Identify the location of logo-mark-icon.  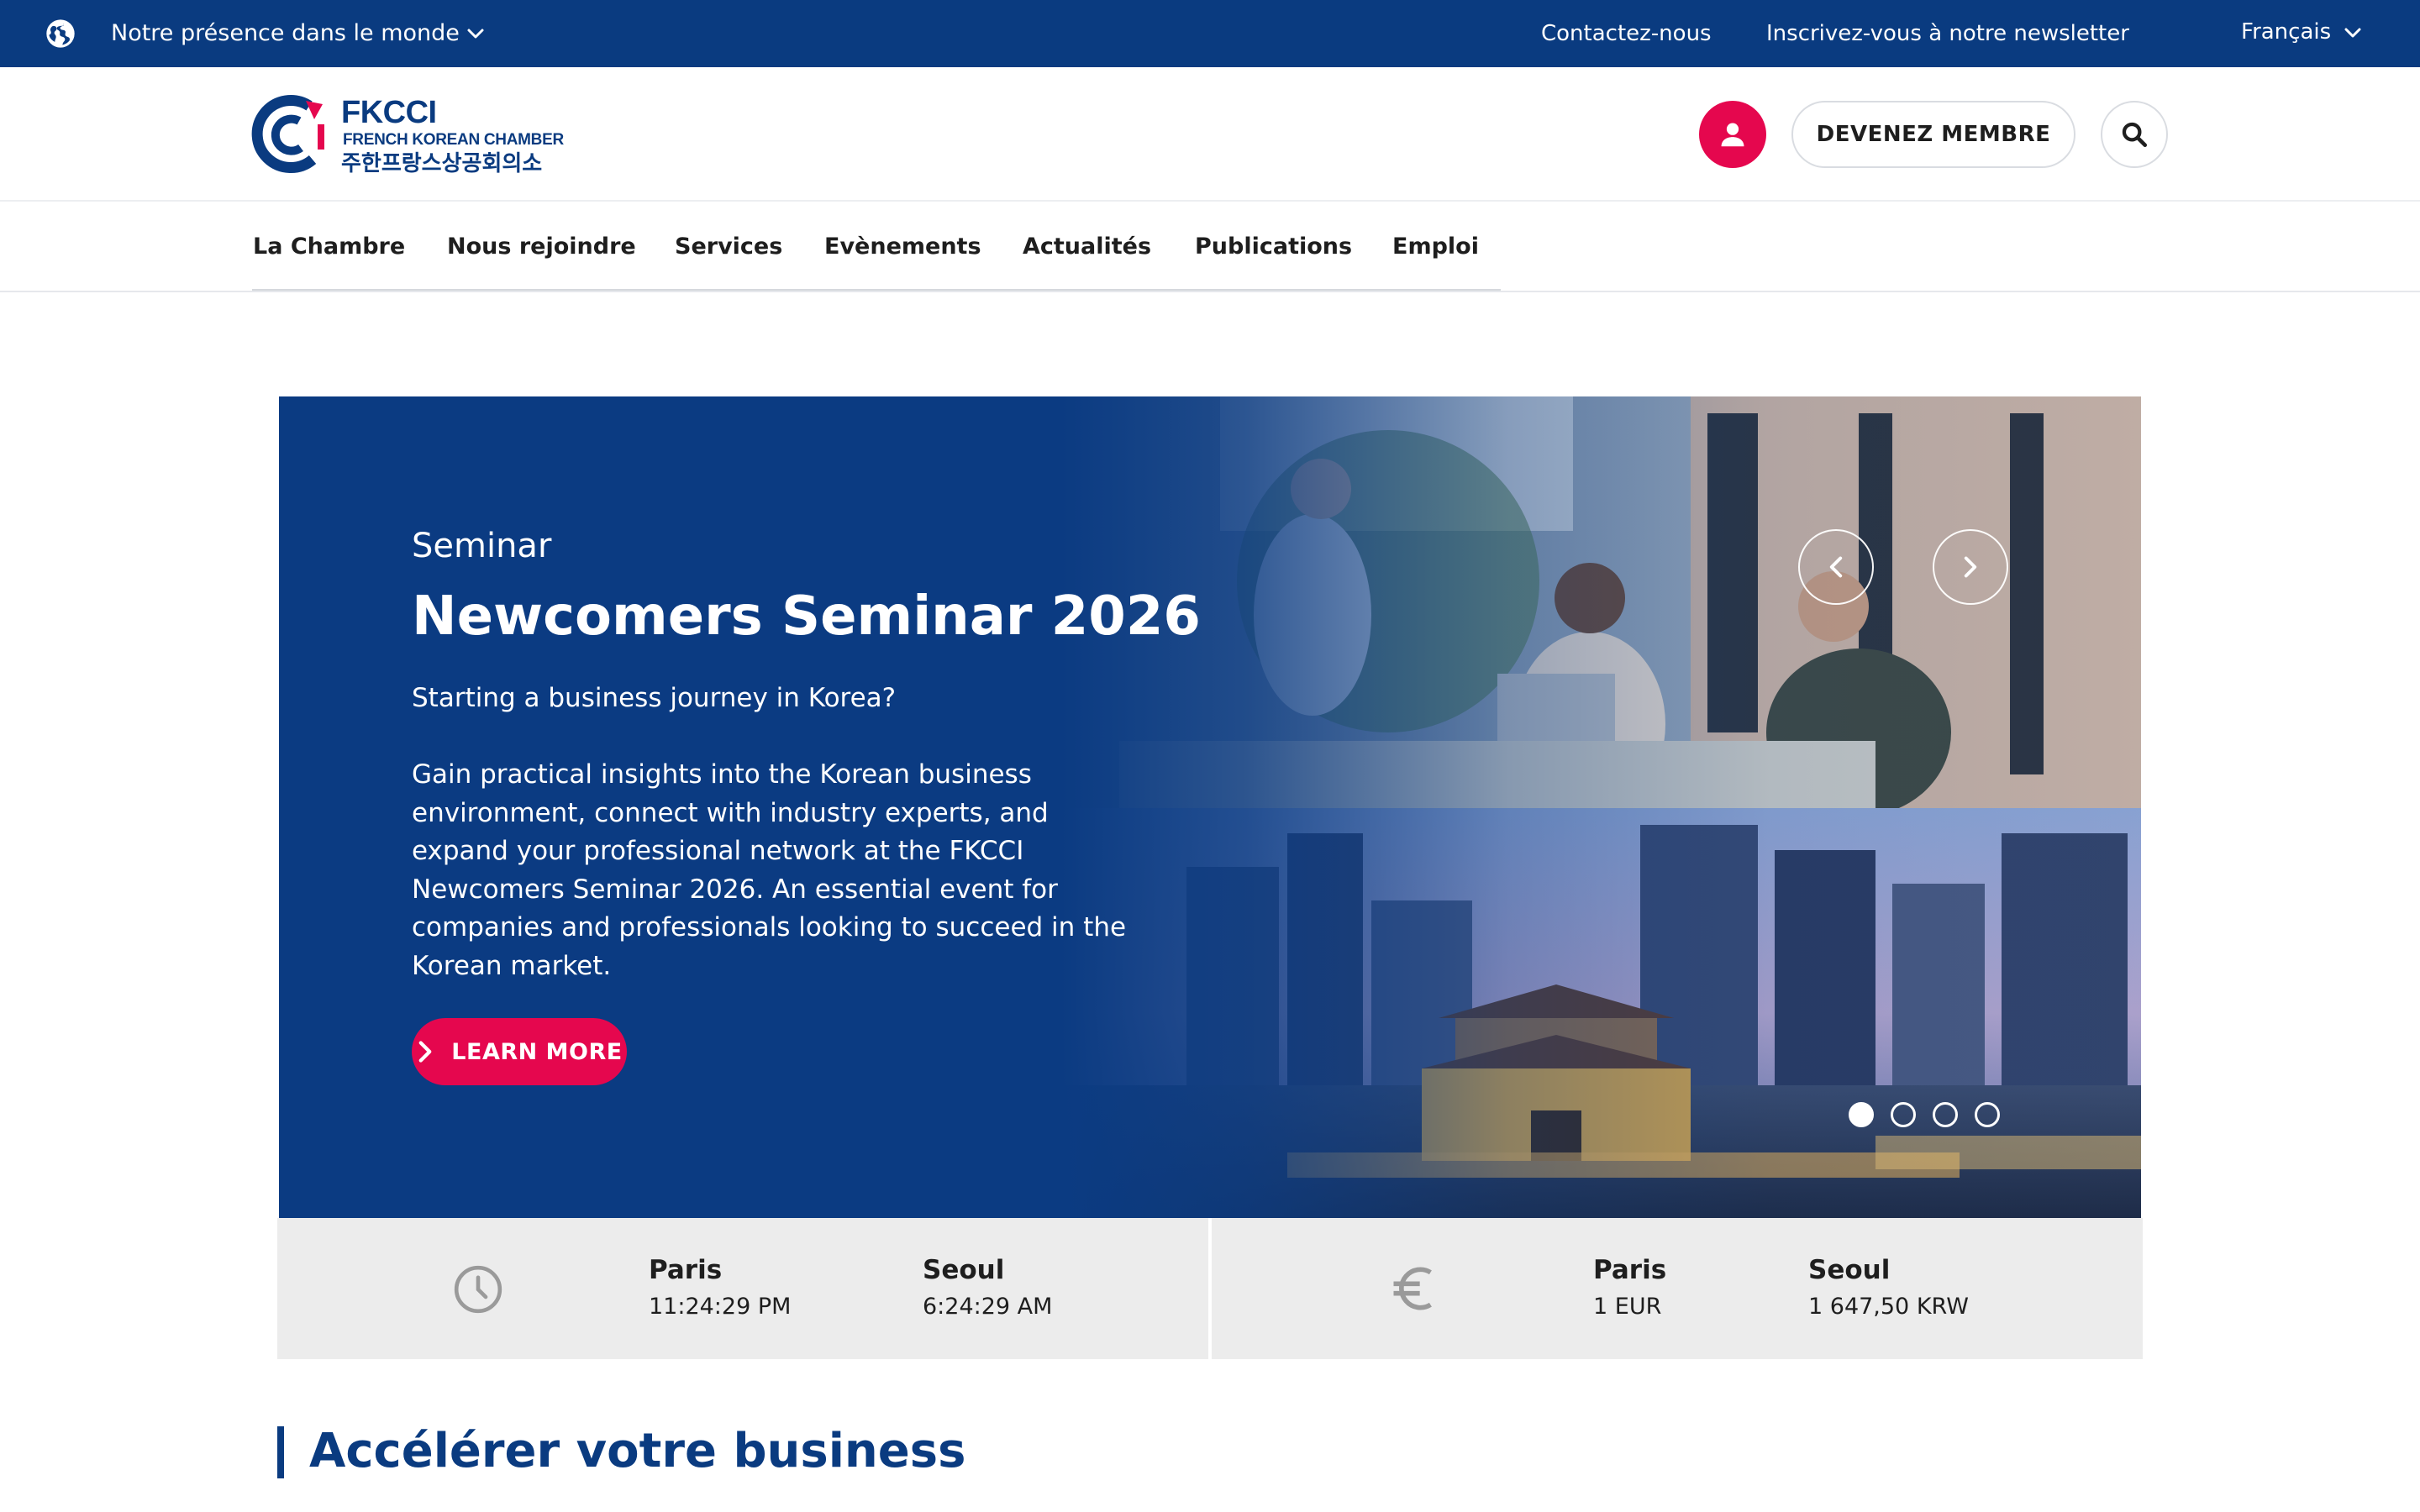
(287, 134).